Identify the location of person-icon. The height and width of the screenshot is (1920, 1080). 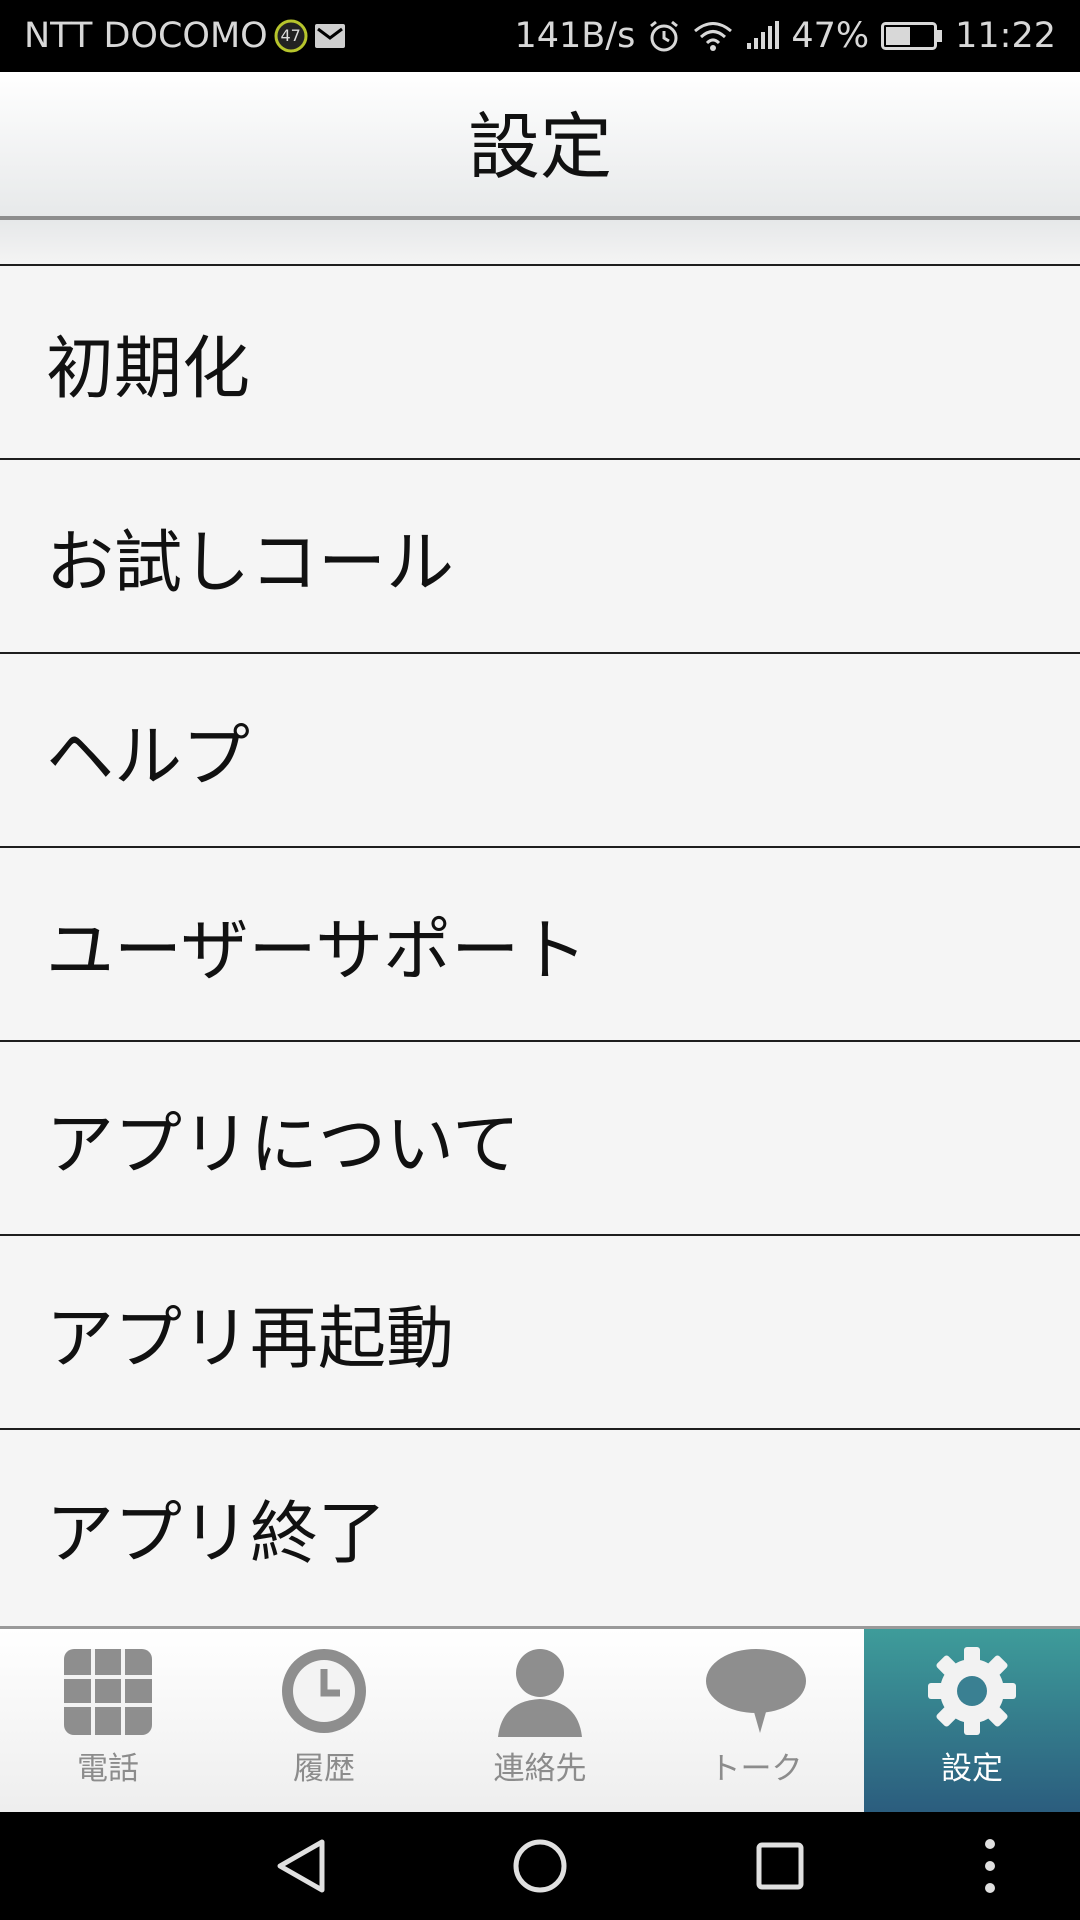
(540, 1691).